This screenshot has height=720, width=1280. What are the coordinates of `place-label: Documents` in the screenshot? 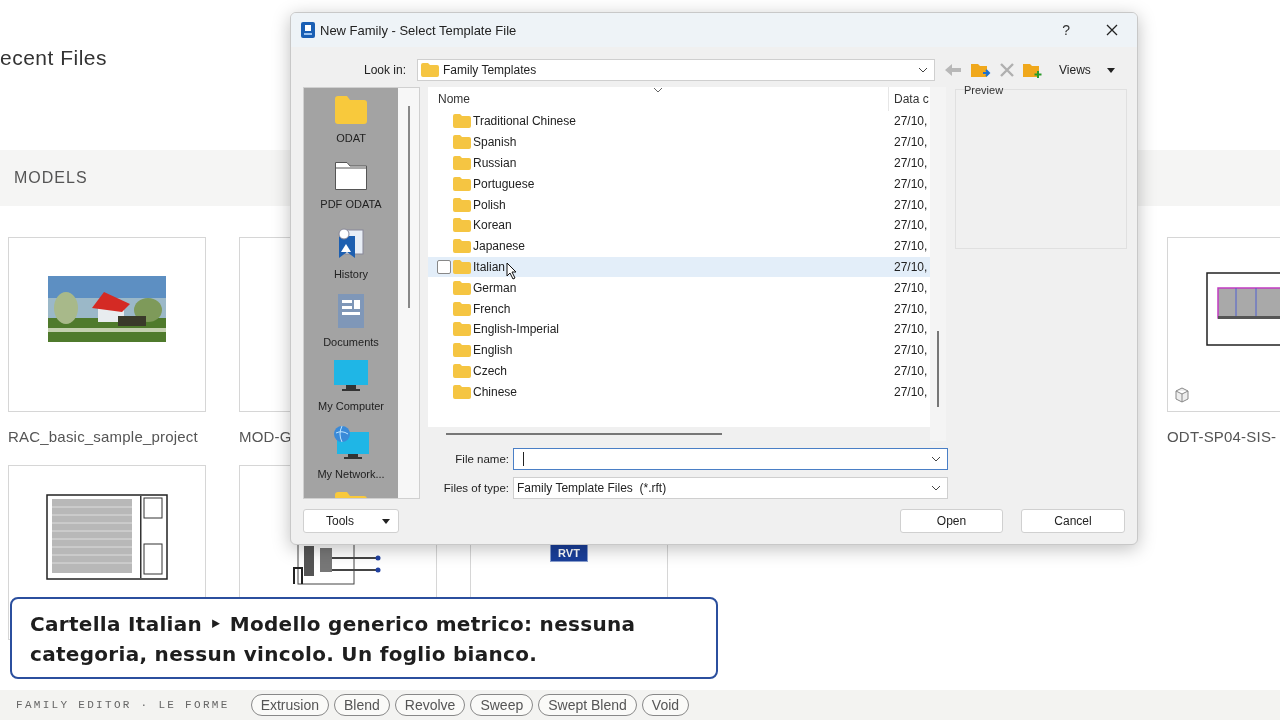 It's located at (351, 342).